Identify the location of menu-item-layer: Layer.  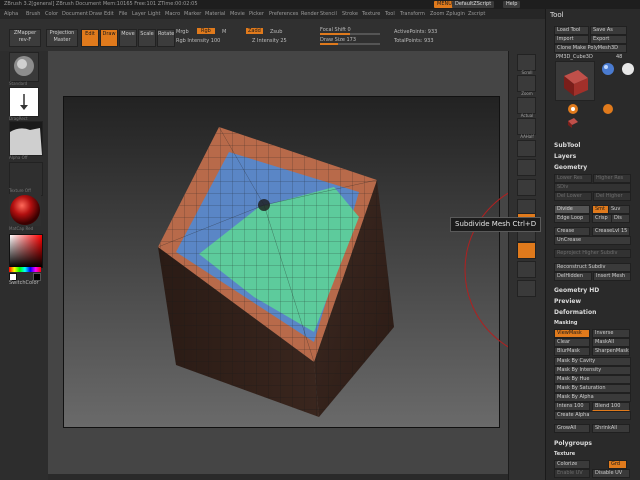
(139, 14).